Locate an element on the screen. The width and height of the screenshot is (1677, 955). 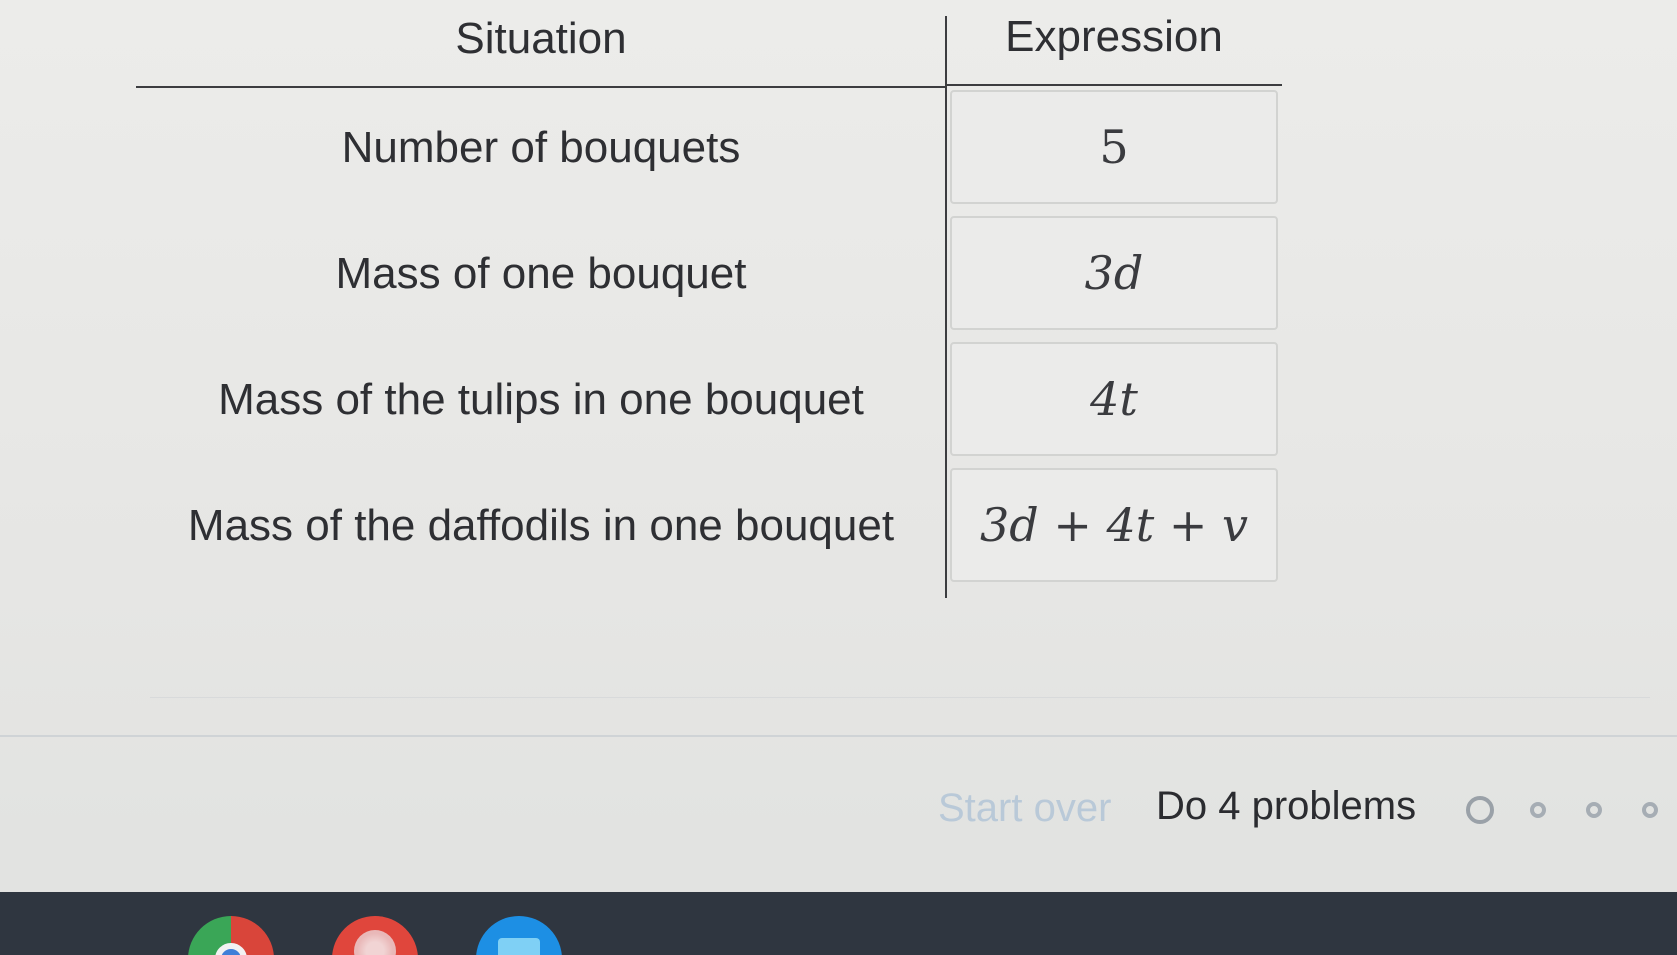
table-header: Situation Expression is located at coordinates (709, 44).